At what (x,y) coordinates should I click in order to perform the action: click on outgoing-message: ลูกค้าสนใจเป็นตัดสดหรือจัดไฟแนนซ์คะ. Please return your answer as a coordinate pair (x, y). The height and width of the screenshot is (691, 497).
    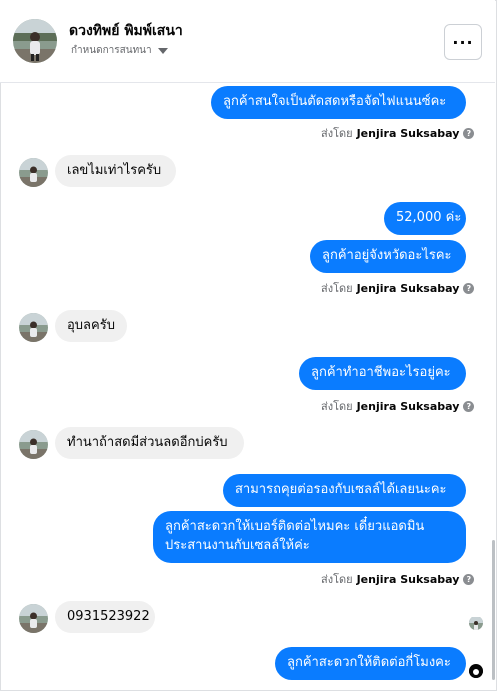
    Looking at the image, I should click on (338, 102).